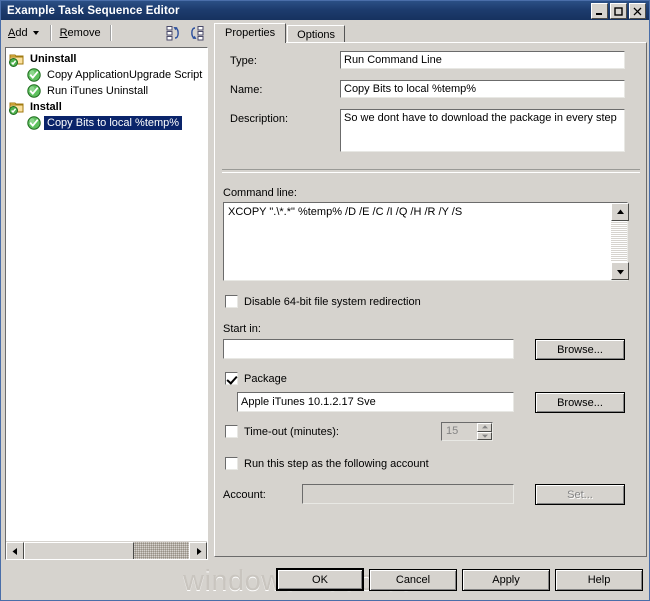 Image resolution: width=650 pixels, height=601 pixels. I want to click on window-title: Example Task Sequence Editor, so click(93, 10).